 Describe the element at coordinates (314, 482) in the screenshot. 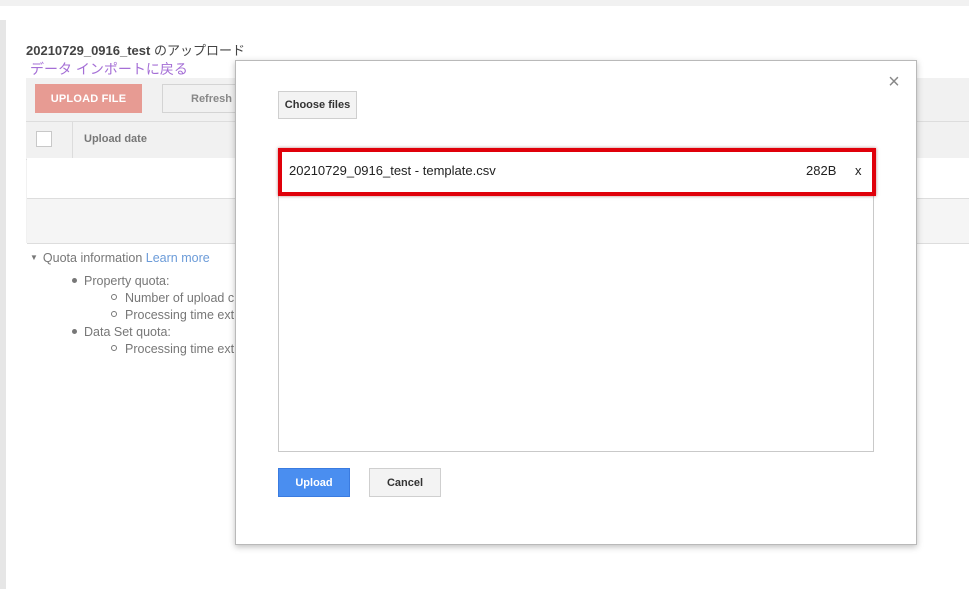

I see `upload-button: Upload` at that location.